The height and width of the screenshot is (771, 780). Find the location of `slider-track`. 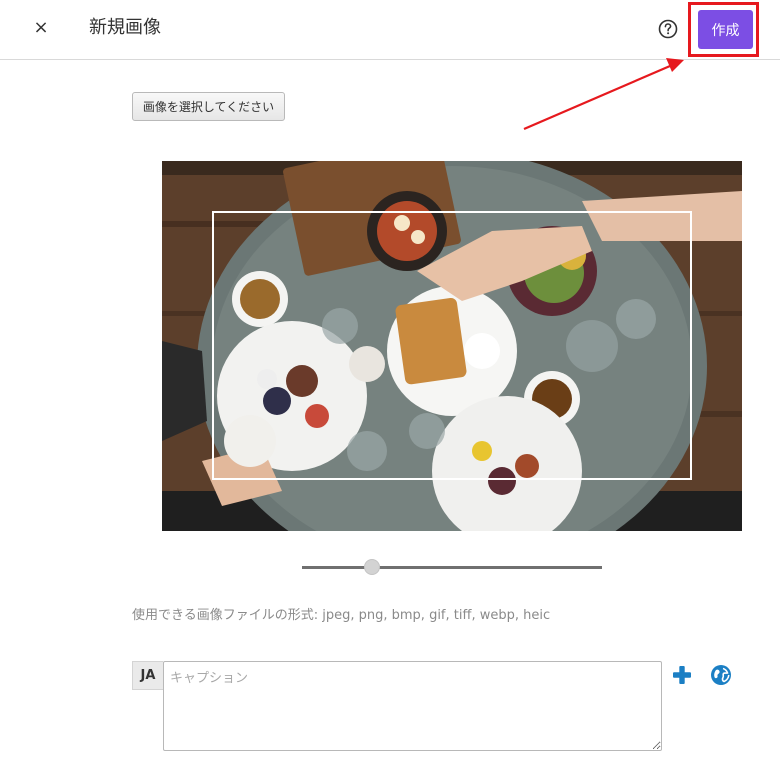

slider-track is located at coordinates (452, 567).